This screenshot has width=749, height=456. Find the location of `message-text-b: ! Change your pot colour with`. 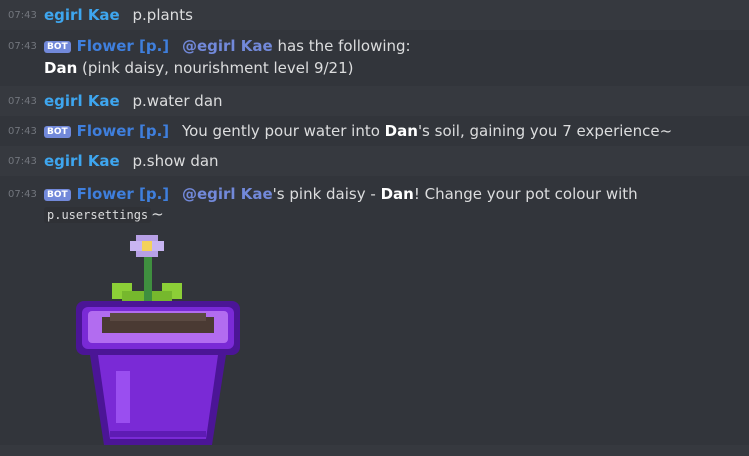

message-text-b: ! Change your pot colour with is located at coordinates (525, 194).